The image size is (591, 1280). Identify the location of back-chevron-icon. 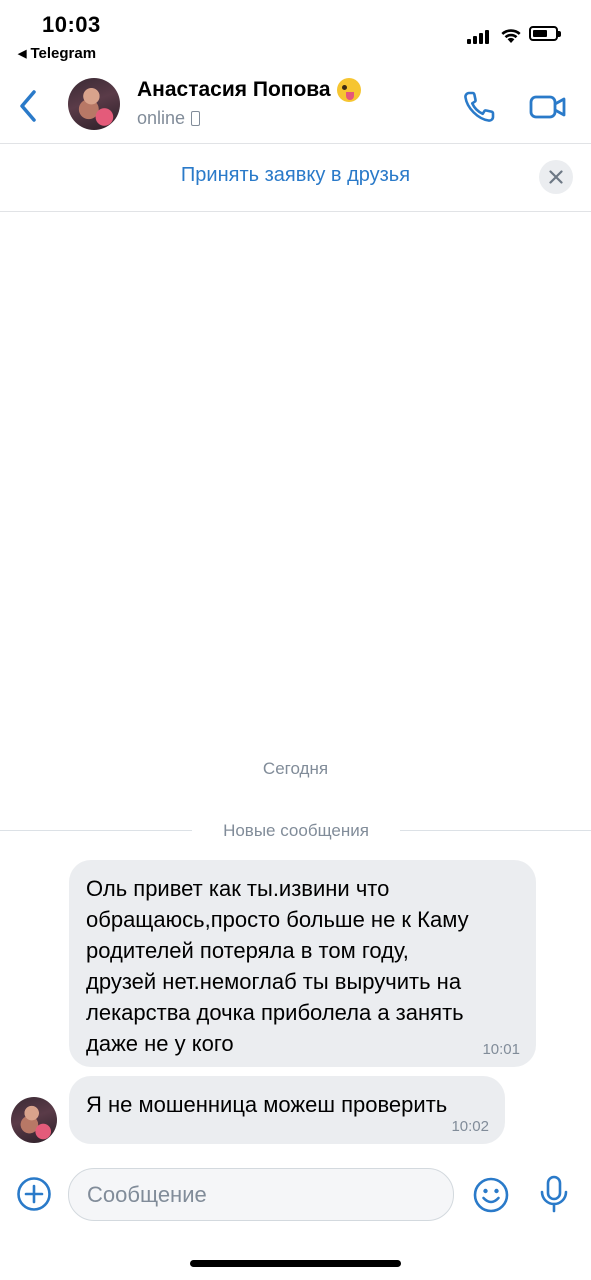
(30, 106).